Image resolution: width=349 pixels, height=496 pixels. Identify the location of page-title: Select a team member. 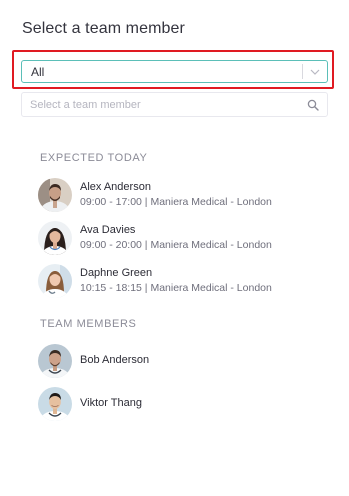
(103, 28).